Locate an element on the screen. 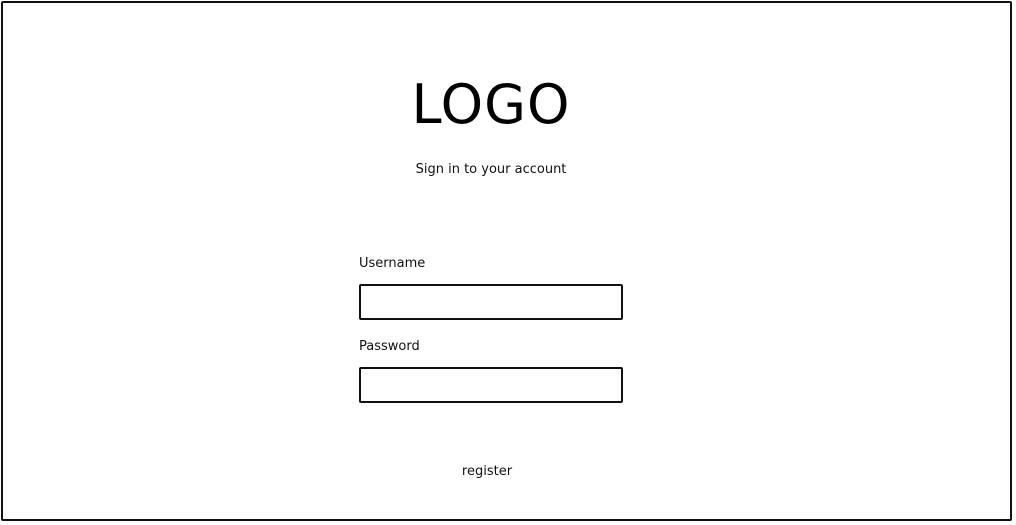 Image resolution: width=1016 pixels, height=525 pixels. password-input is located at coordinates (491, 385).